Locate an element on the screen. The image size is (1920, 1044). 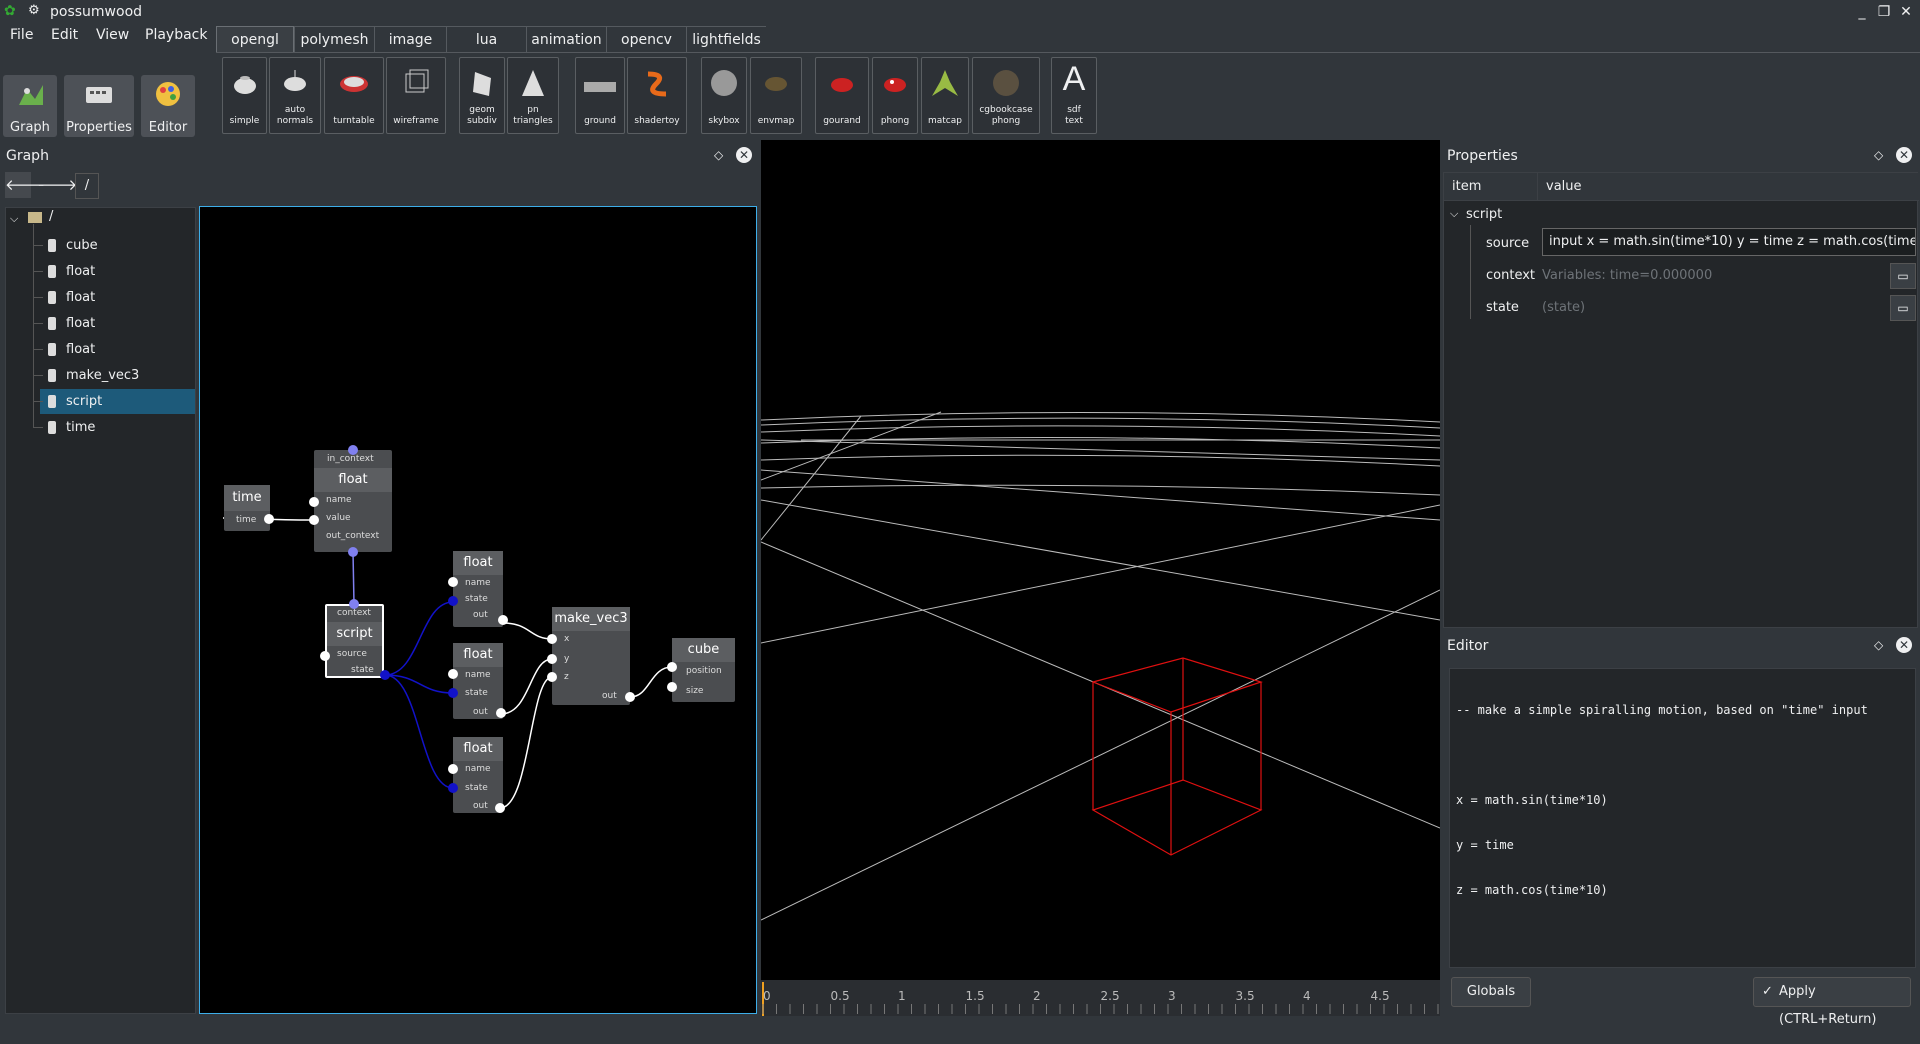
tool-auto-normals: auto normals is located at coordinates (295, 95).